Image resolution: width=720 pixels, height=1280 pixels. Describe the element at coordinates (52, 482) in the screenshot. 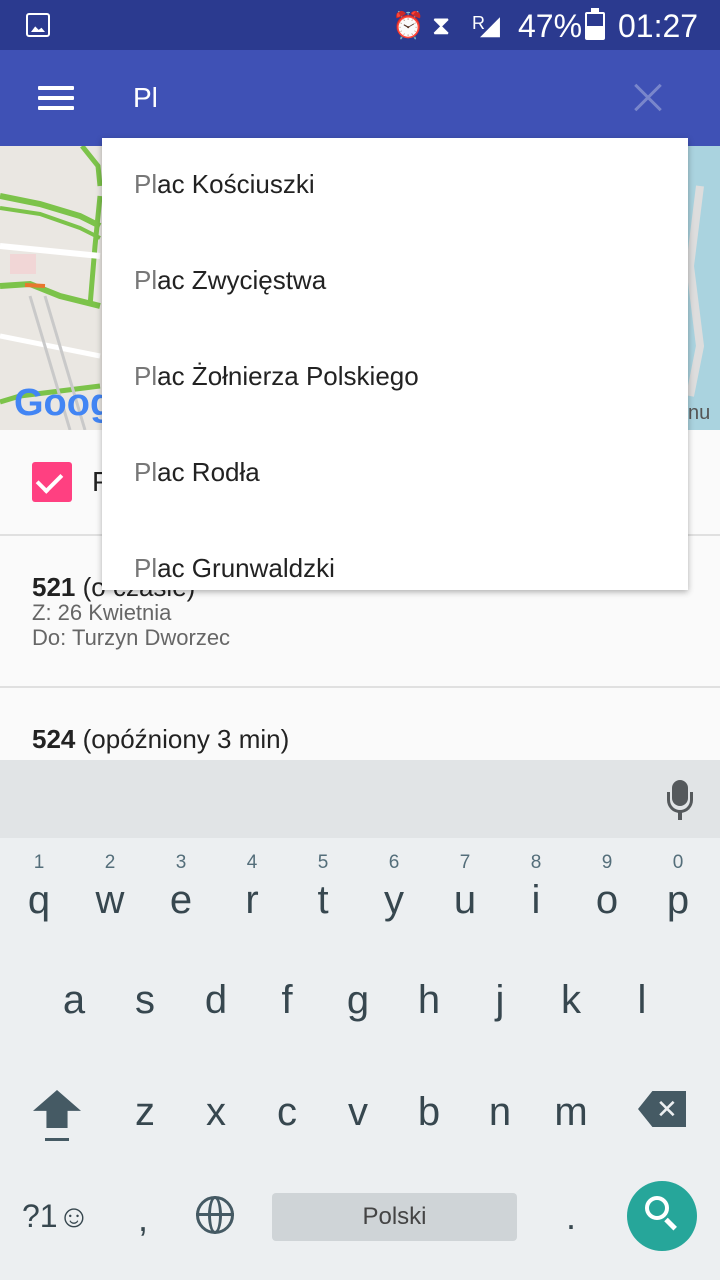

I see `filter-checkbox` at that location.